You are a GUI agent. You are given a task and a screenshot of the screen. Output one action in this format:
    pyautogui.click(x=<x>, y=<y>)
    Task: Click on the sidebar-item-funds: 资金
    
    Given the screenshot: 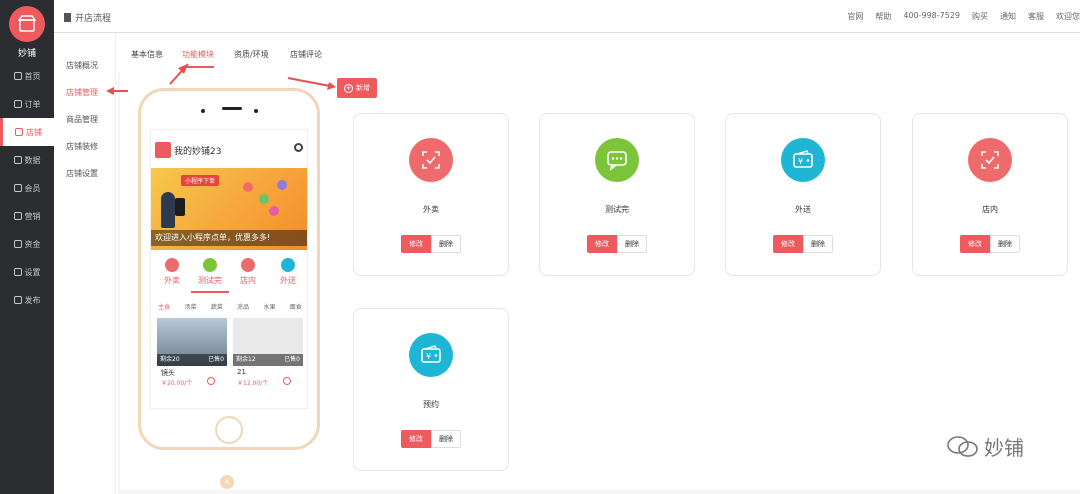 What is the action you would take?
    pyautogui.click(x=27, y=244)
    